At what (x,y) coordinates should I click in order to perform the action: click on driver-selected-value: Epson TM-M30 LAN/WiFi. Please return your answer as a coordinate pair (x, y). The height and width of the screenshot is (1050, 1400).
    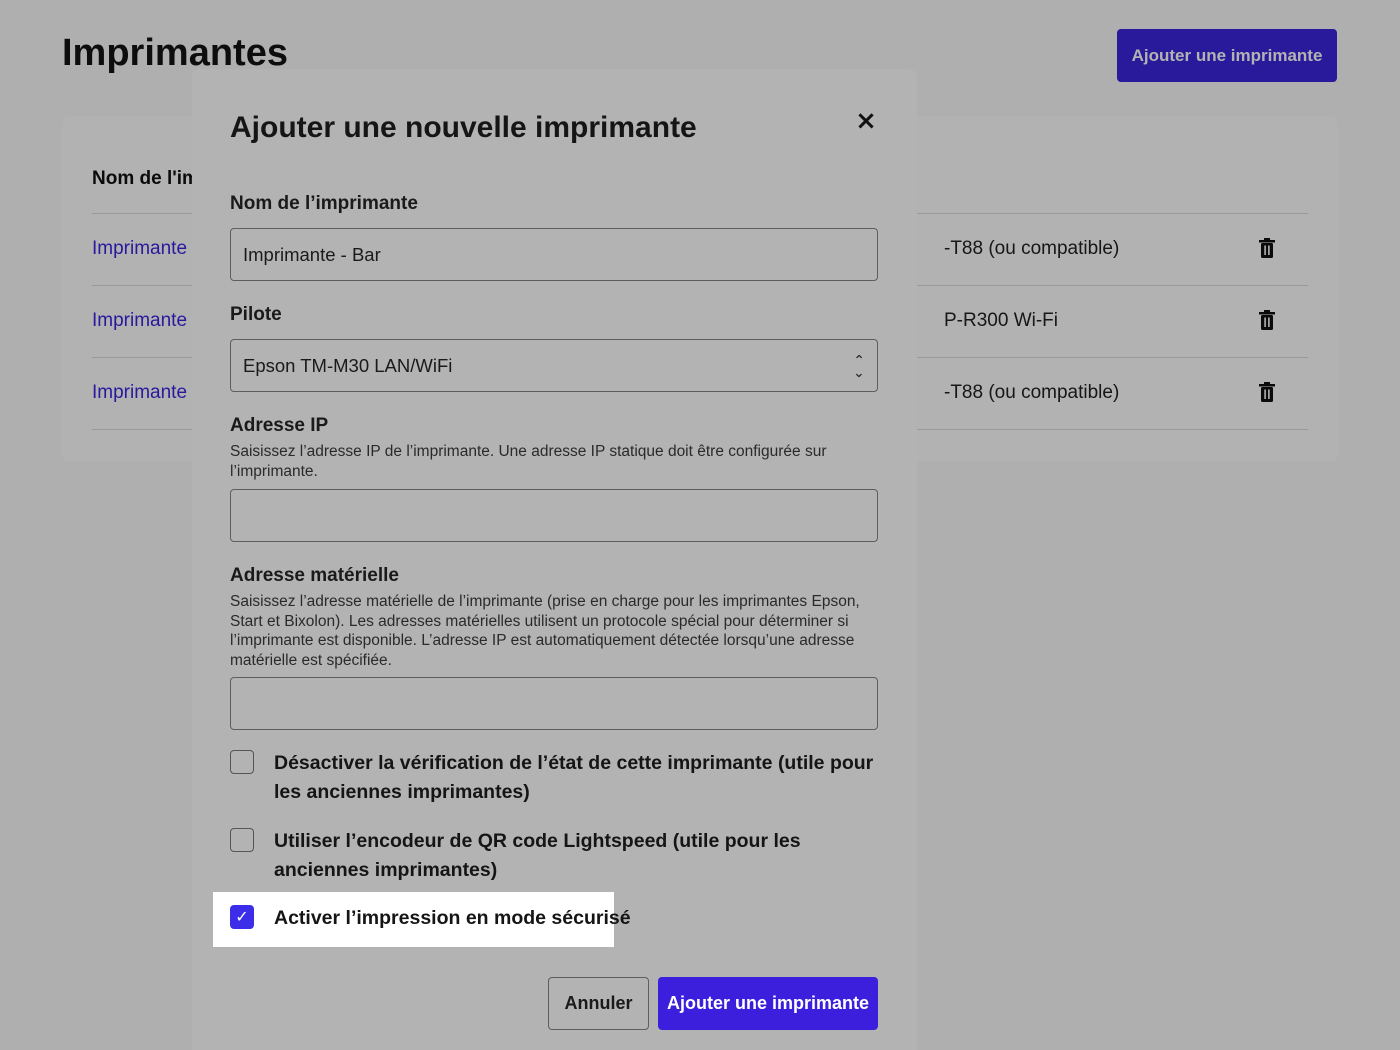
    Looking at the image, I should click on (348, 365).